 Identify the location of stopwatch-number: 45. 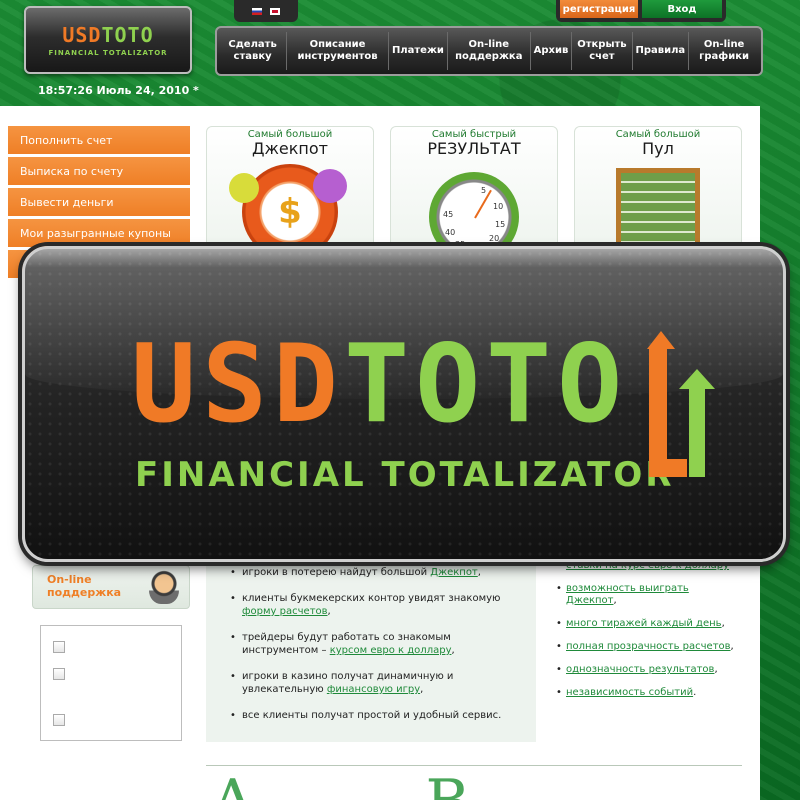
(448, 214).